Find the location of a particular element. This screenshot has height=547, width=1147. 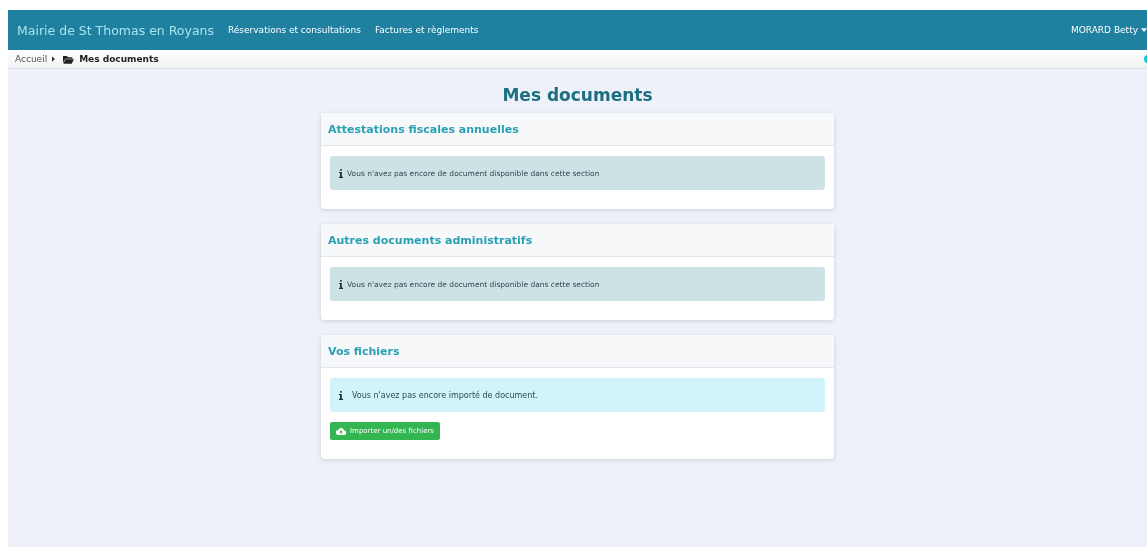

cloud-upload-icon is located at coordinates (341, 431).